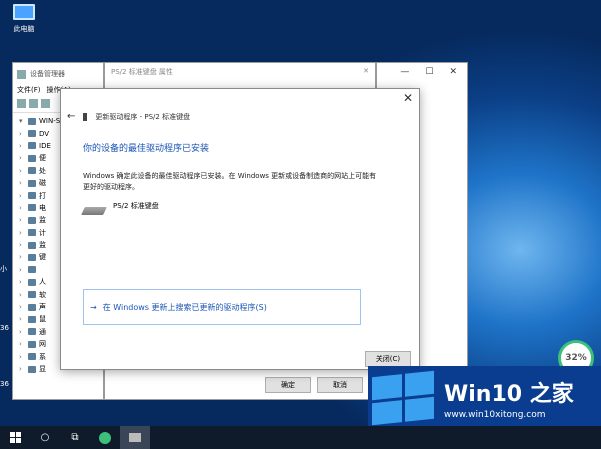  Describe the element at coordinates (105, 437) in the screenshot. I see `taskbar-app-security` at that location.